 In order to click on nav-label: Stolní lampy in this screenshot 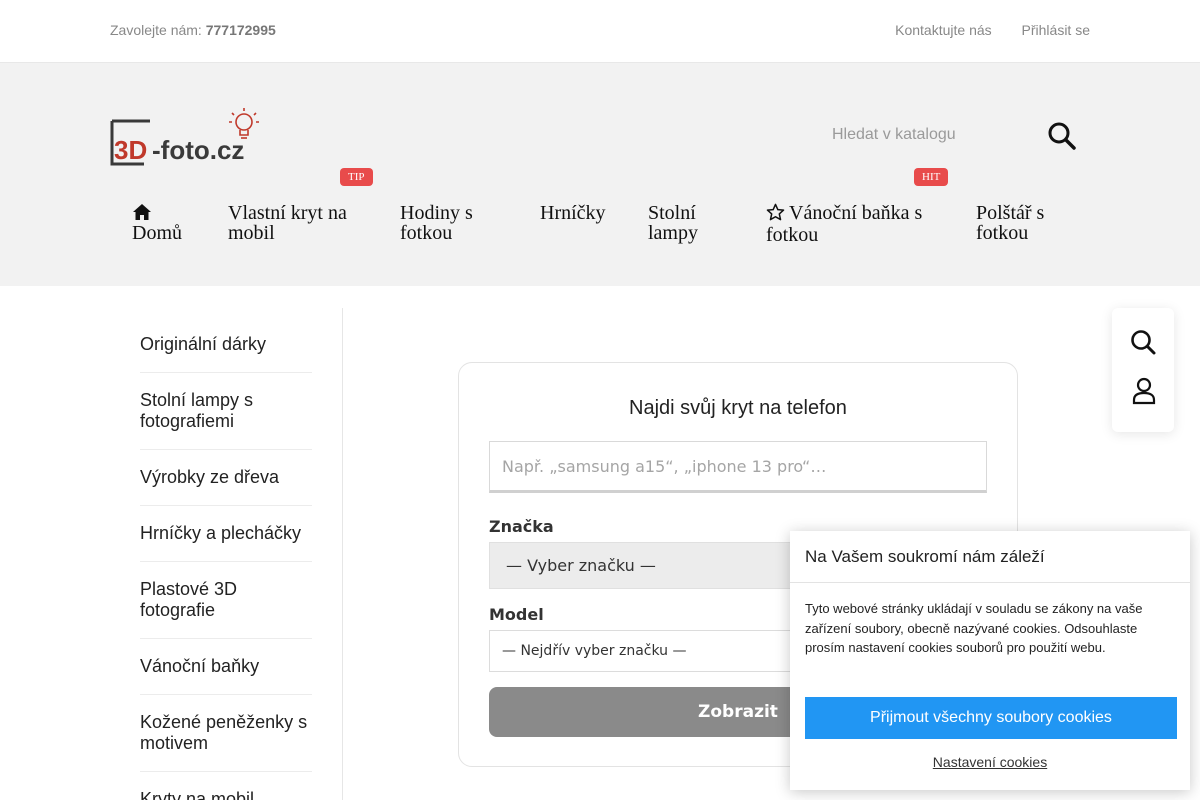, I will do `click(673, 223)`.